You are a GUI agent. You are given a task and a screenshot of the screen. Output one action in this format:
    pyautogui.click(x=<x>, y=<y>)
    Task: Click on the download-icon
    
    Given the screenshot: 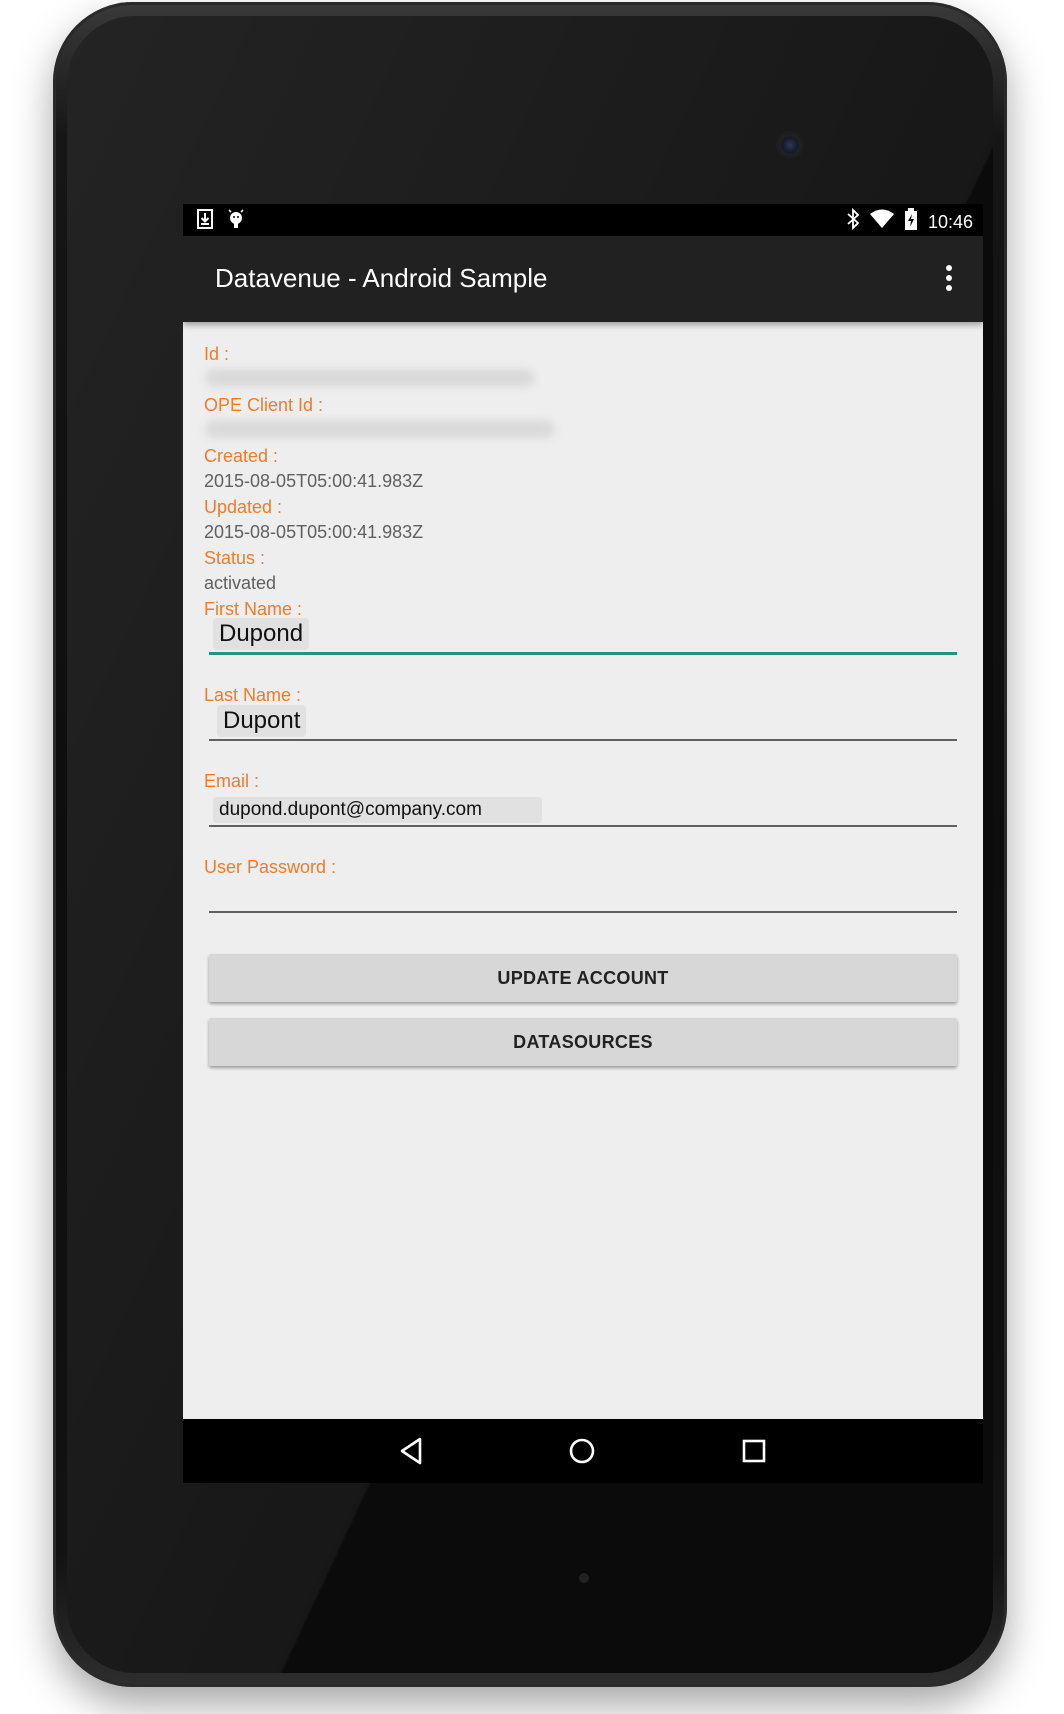 What is the action you would take?
    pyautogui.click(x=205, y=221)
    